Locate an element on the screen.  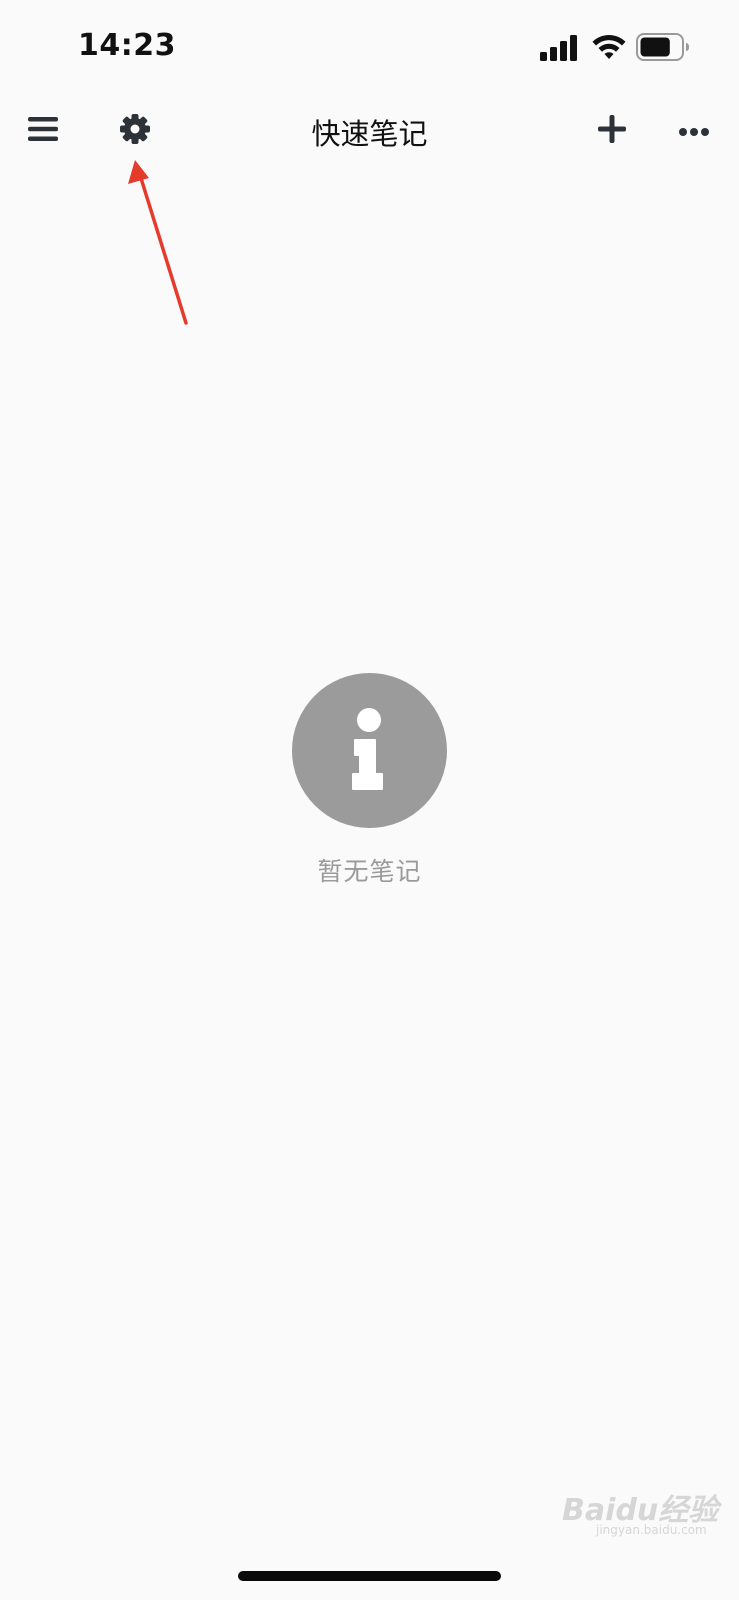
battery-icon is located at coordinates (663, 49).